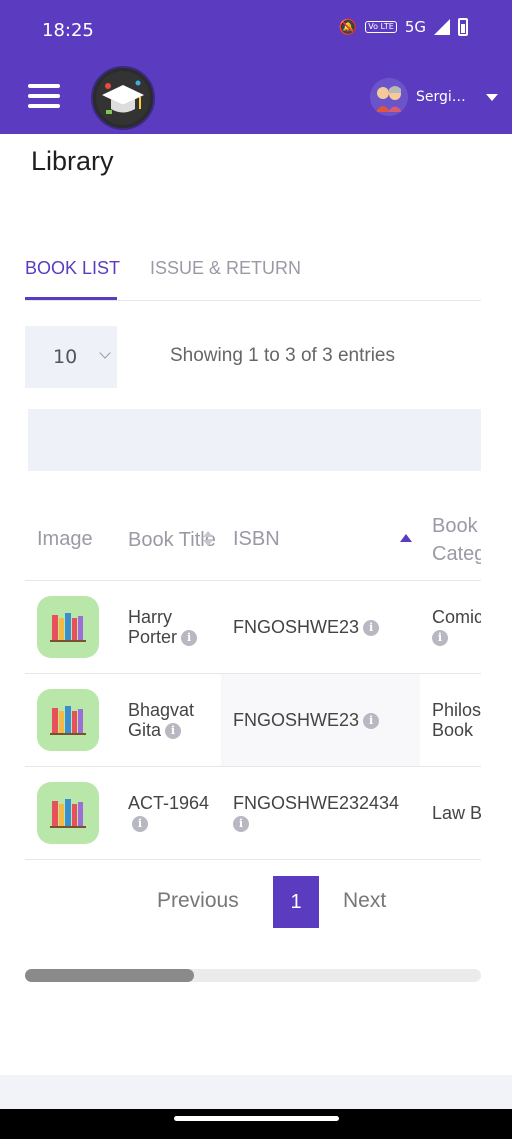 The image size is (512, 1139). What do you see at coordinates (71, 298) in the screenshot?
I see `active-tab-indicator` at bounding box center [71, 298].